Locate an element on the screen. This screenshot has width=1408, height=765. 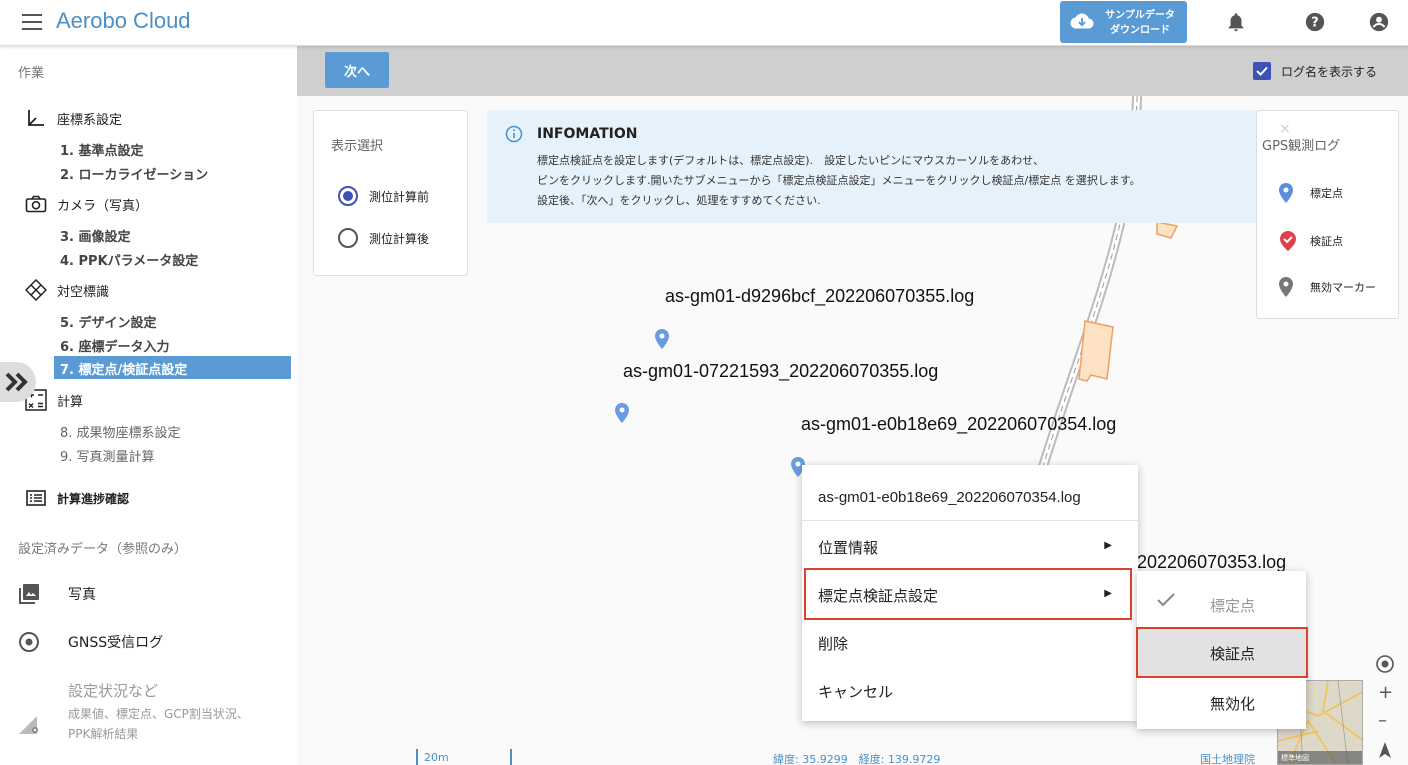
ref-item-gnss: GNSS受信ログ is located at coordinates (90, 642).